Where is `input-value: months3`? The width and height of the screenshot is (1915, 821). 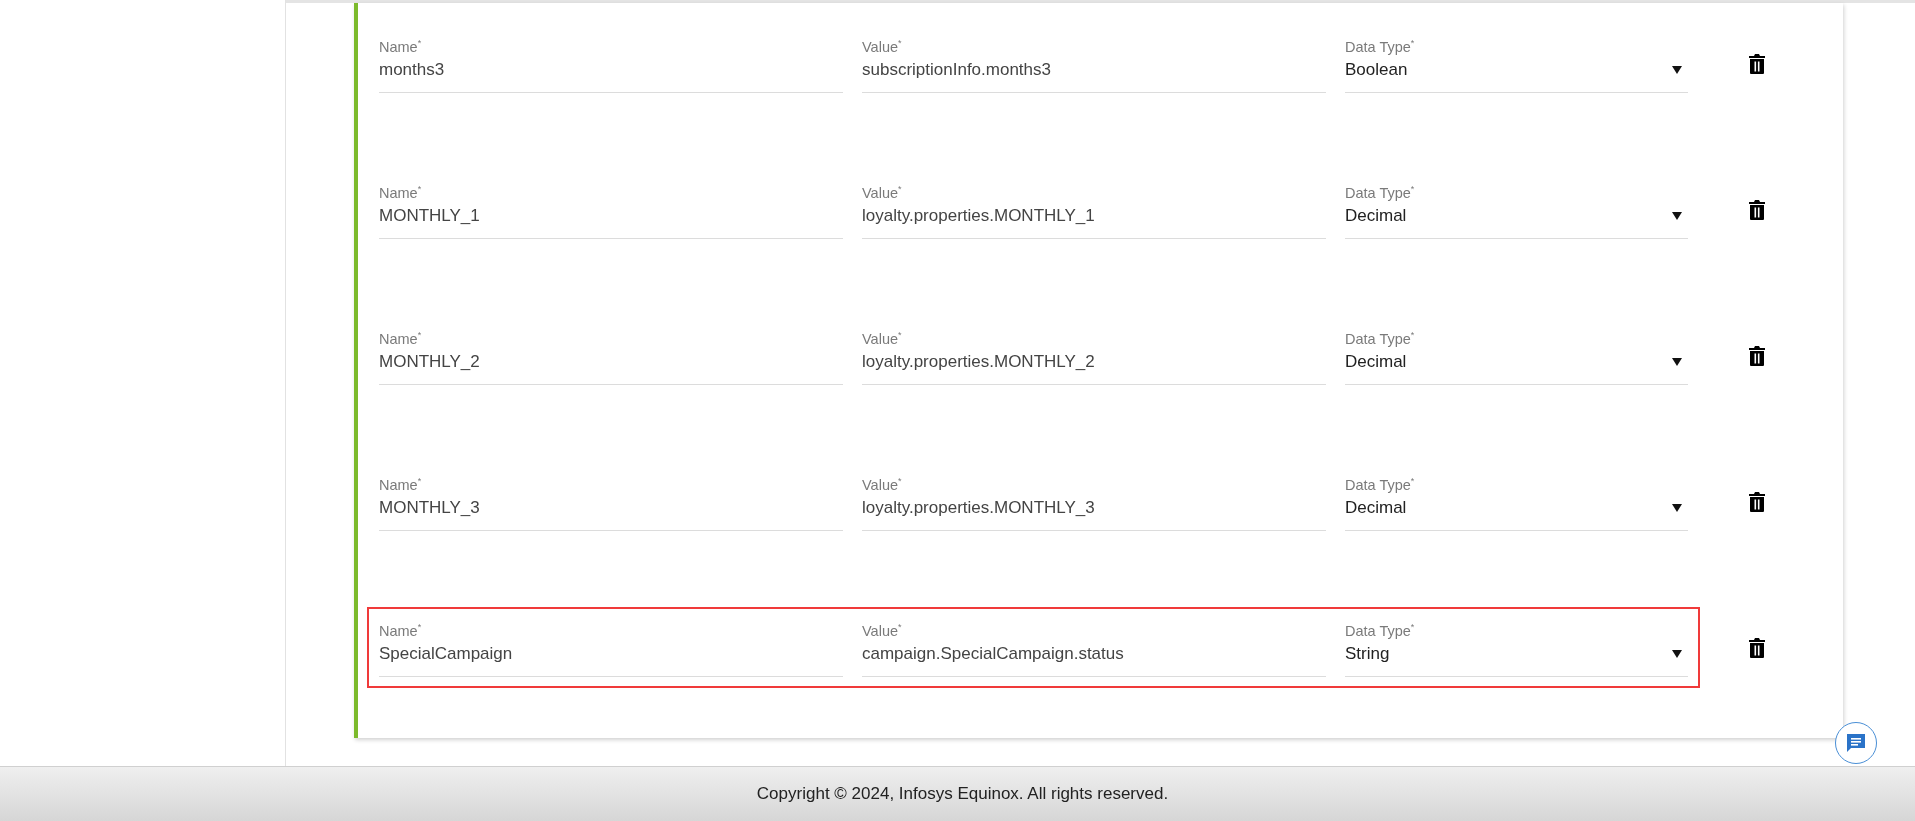
input-value: months3 is located at coordinates (412, 69).